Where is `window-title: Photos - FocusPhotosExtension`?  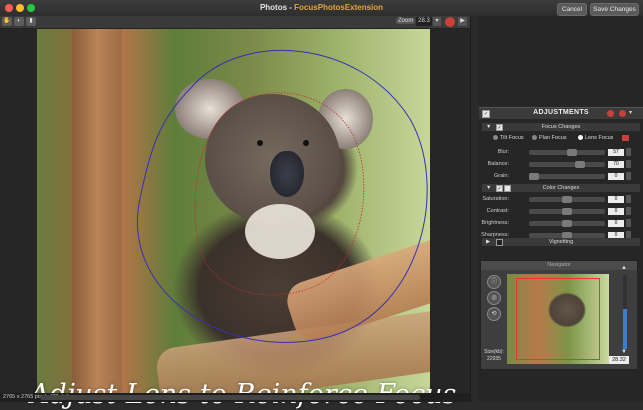
window-title: Photos - FocusPhotosExtension is located at coordinates (321, 7).